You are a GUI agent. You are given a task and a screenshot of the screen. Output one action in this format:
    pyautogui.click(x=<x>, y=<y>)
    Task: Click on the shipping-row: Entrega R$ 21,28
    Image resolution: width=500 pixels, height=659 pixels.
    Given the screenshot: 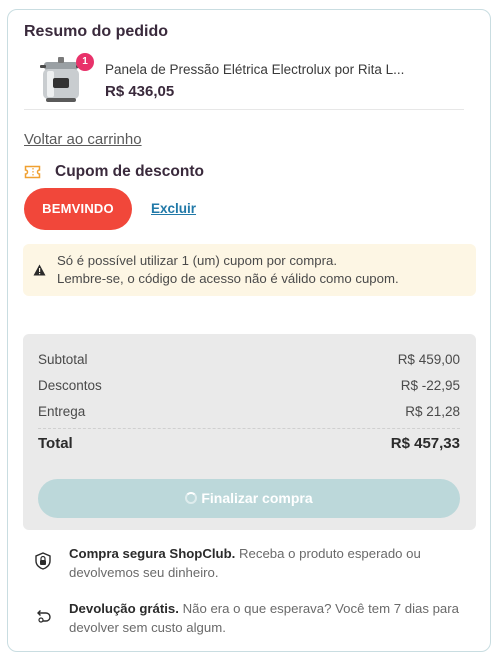 What is the action you would take?
    pyautogui.click(x=249, y=414)
    